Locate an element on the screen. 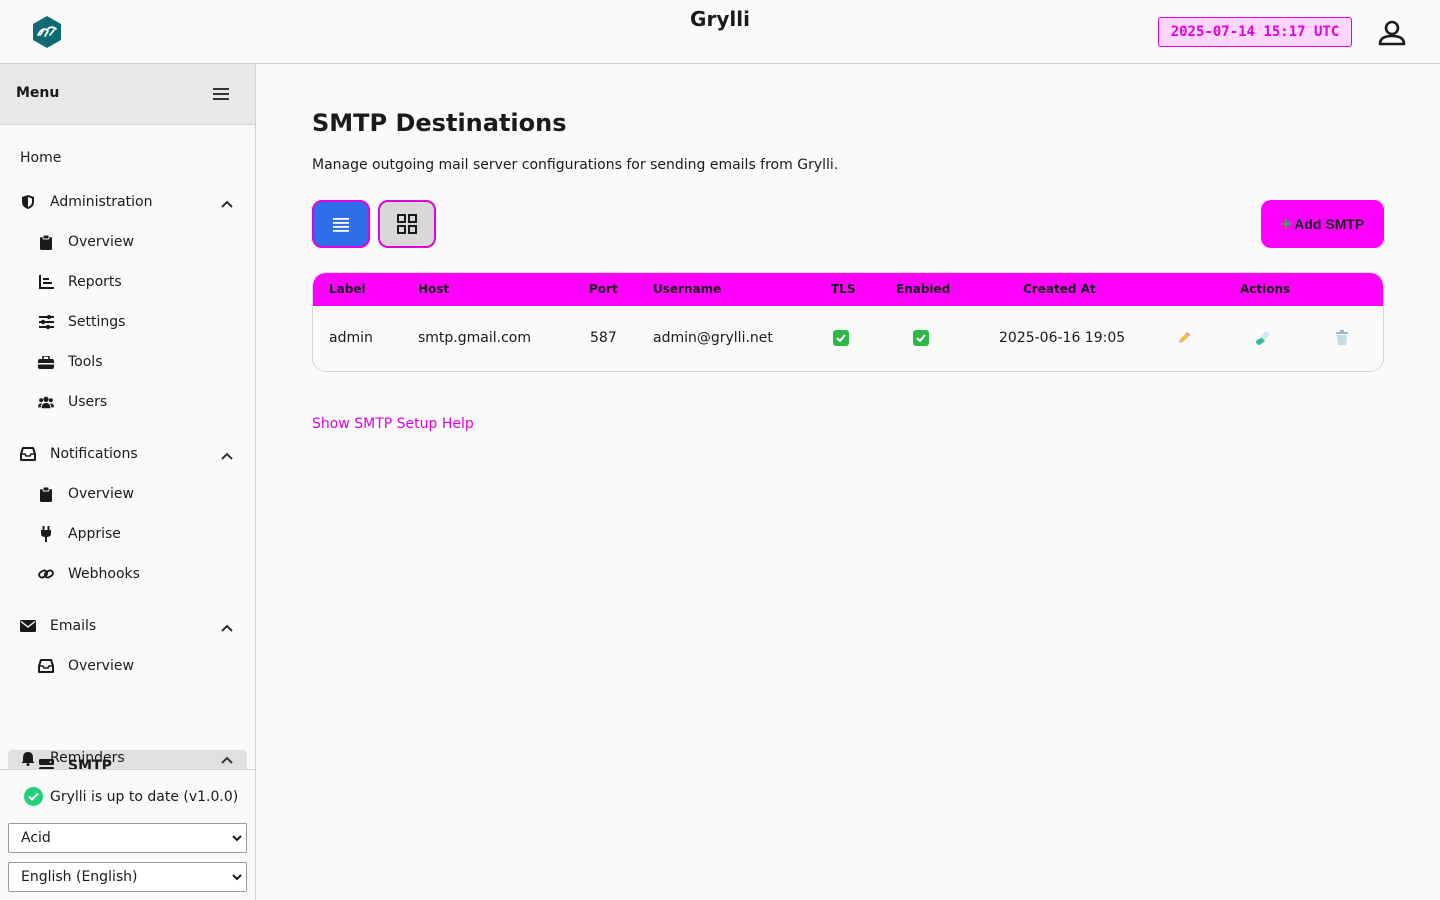  utc-clock: 2025-07-14 15:17 UTC is located at coordinates (1255, 32).